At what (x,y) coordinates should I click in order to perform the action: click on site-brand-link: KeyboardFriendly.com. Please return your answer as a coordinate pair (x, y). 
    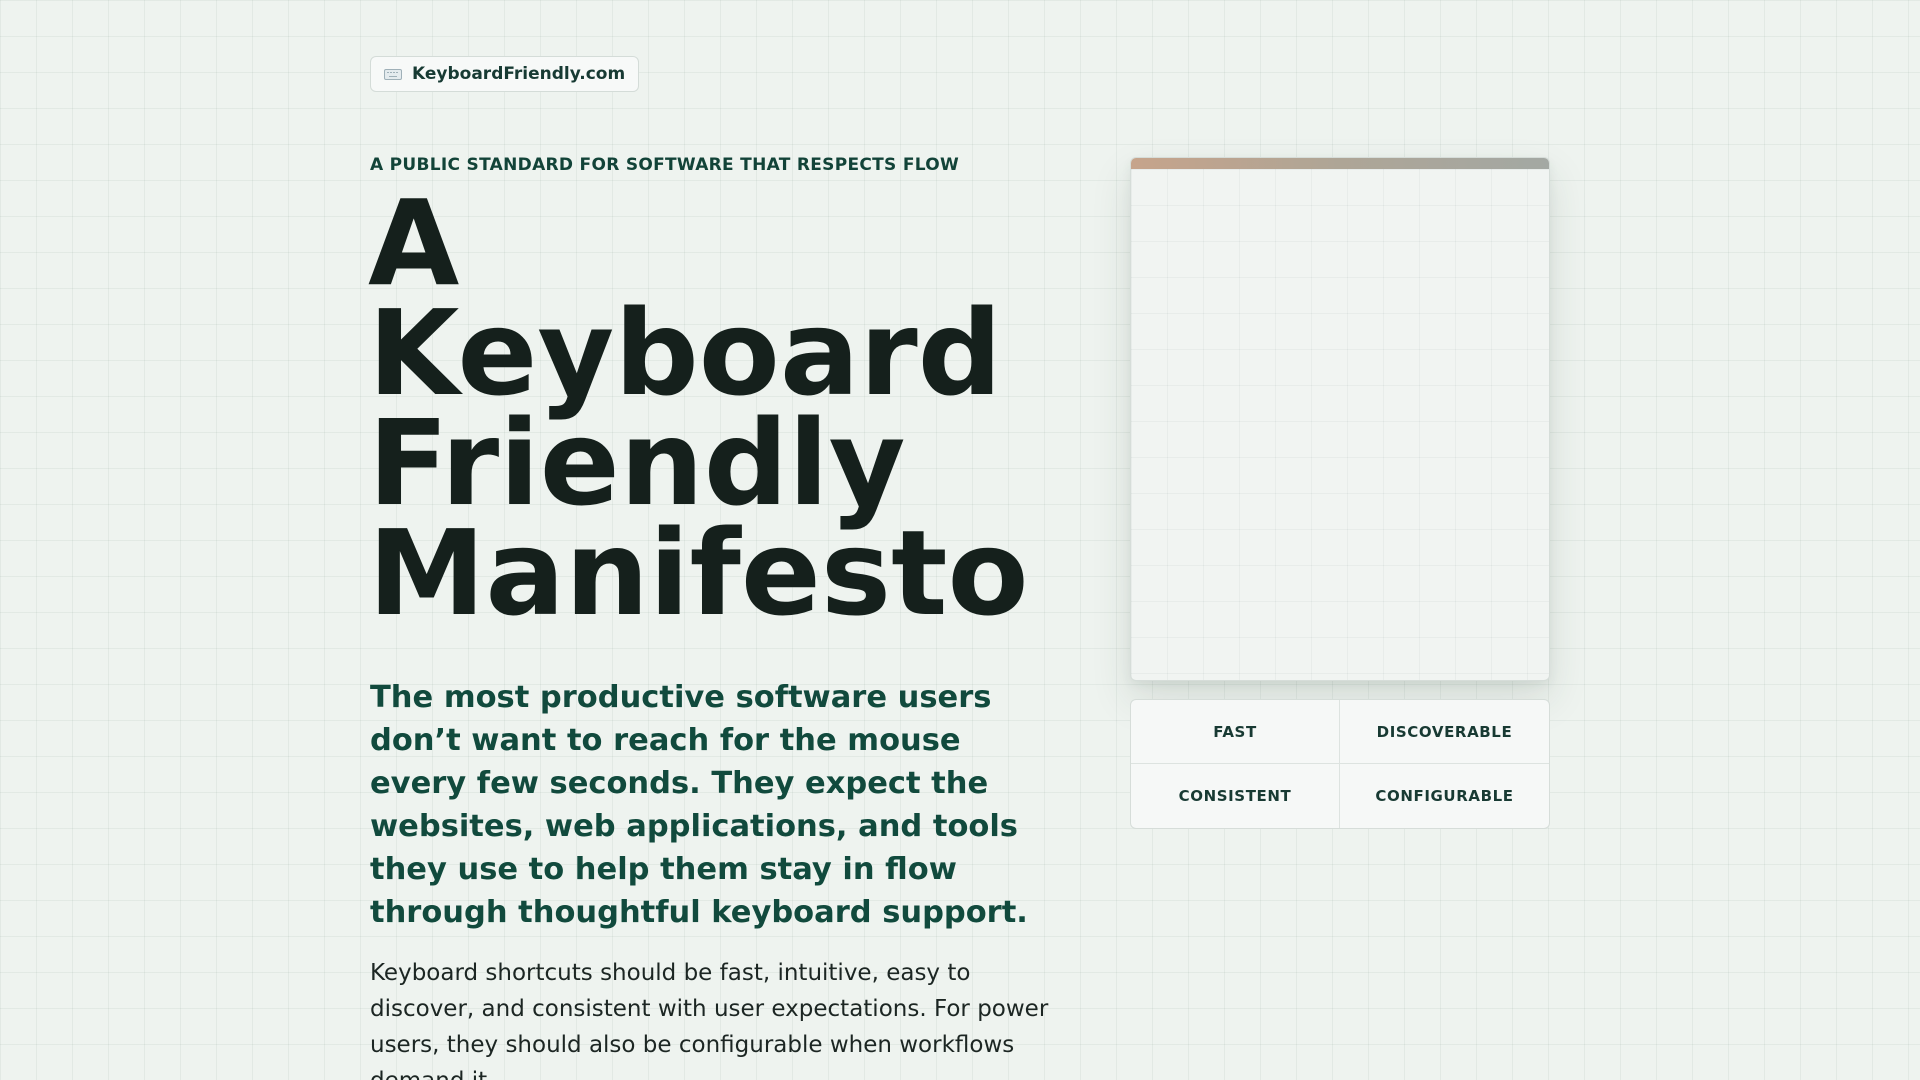
    Looking at the image, I should click on (505, 74).